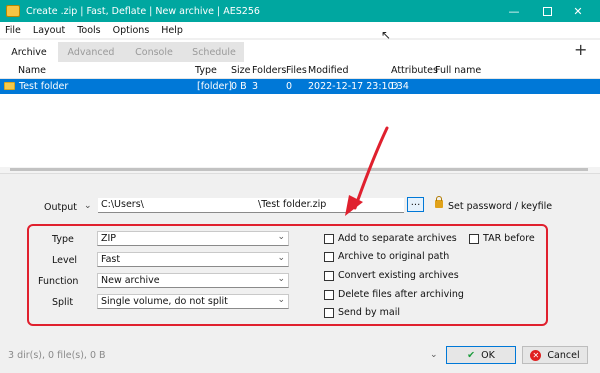 The image size is (600, 373). I want to click on split-select: Single volume, do not split ⌄, so click(193, 301).